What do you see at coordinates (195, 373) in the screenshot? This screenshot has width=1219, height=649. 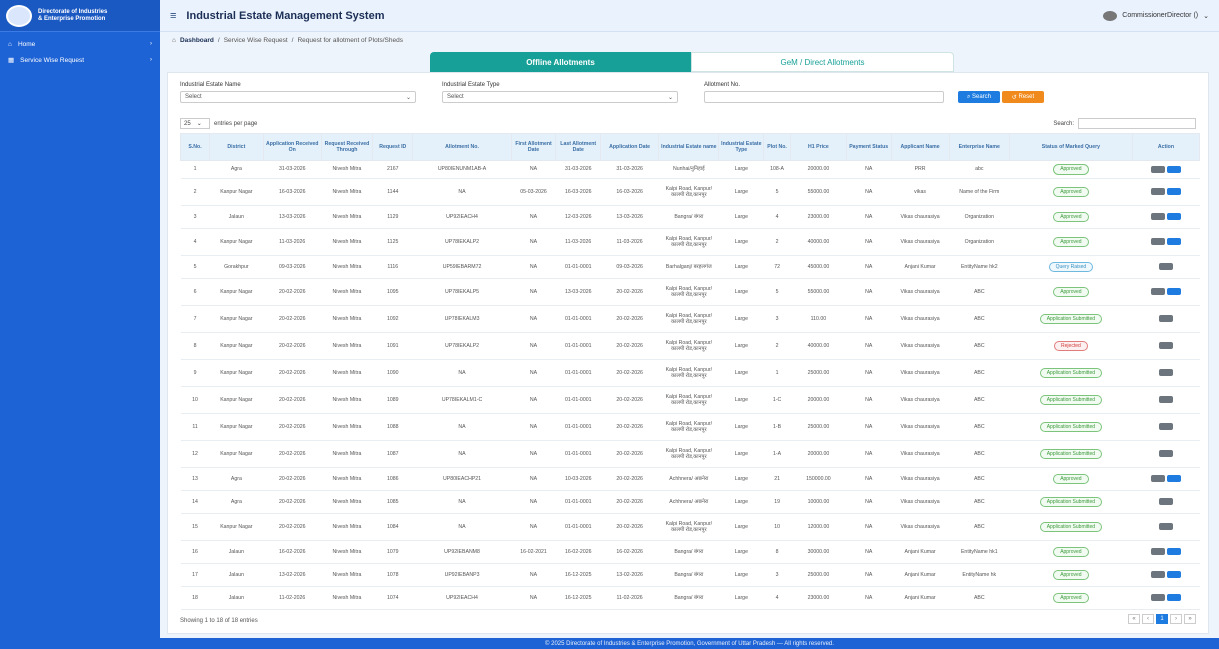 I see `cell-sno: 9` at bounding box center [195, 373].